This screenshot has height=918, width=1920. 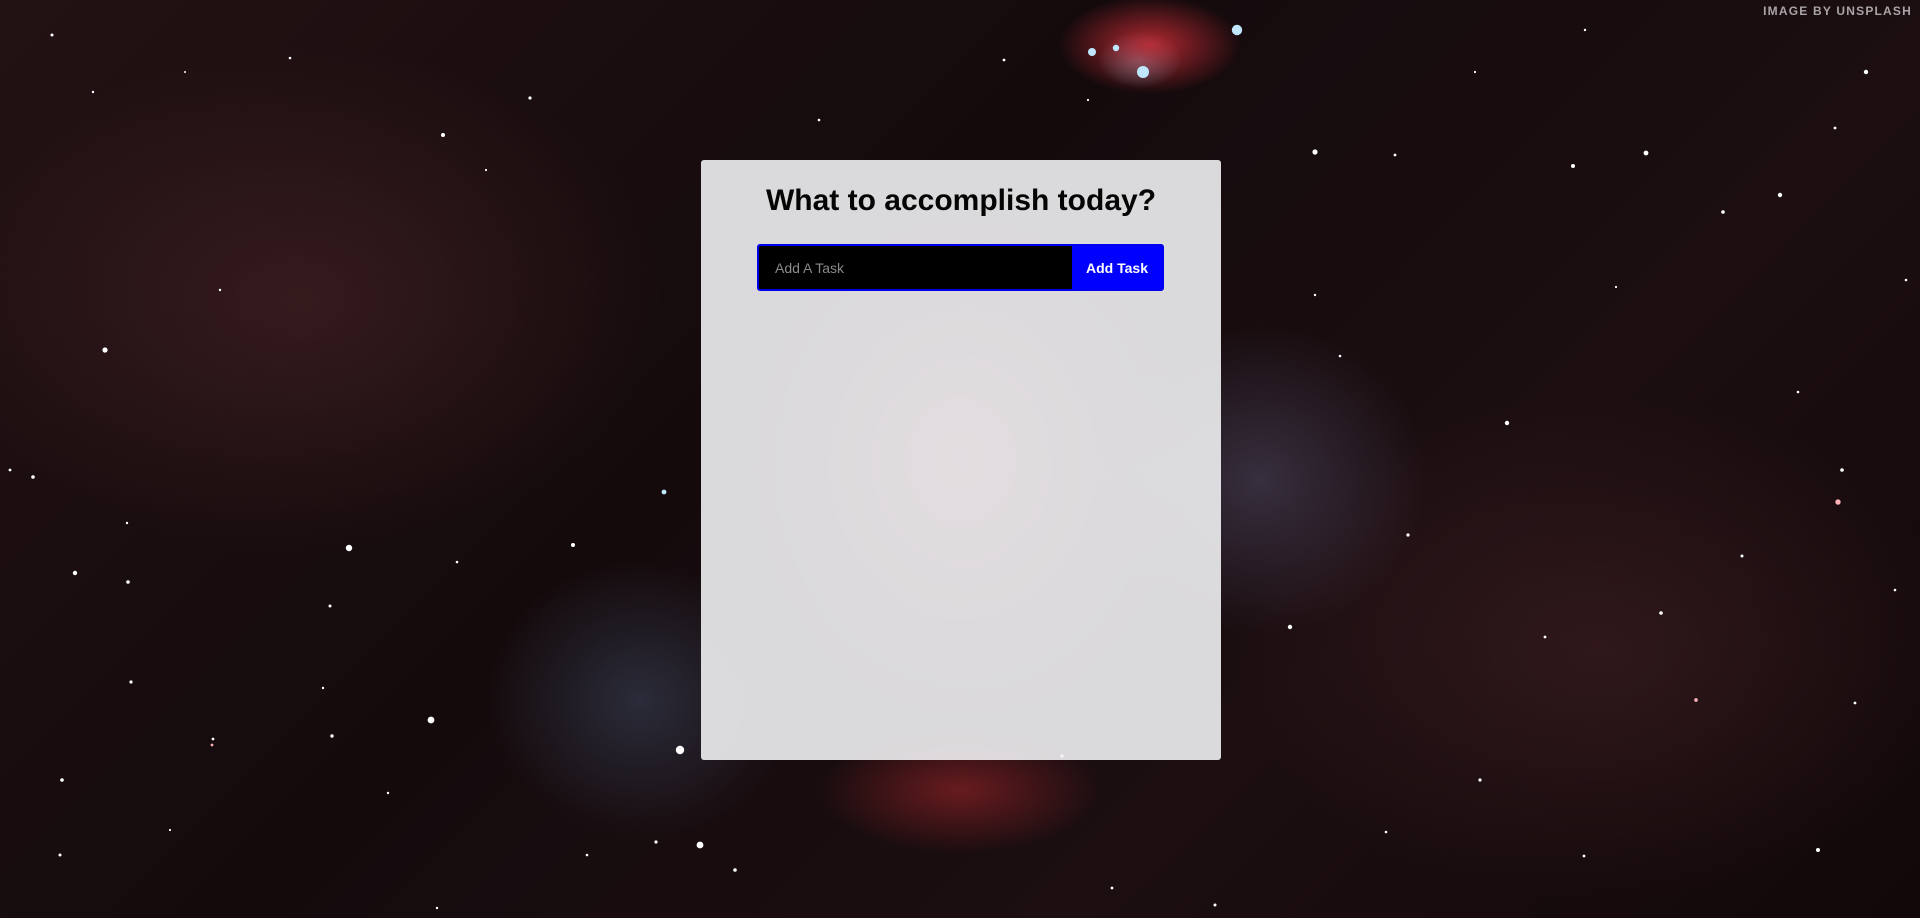 I want to click on page-title: What to accomplish today?, so click(x=961, y=200).